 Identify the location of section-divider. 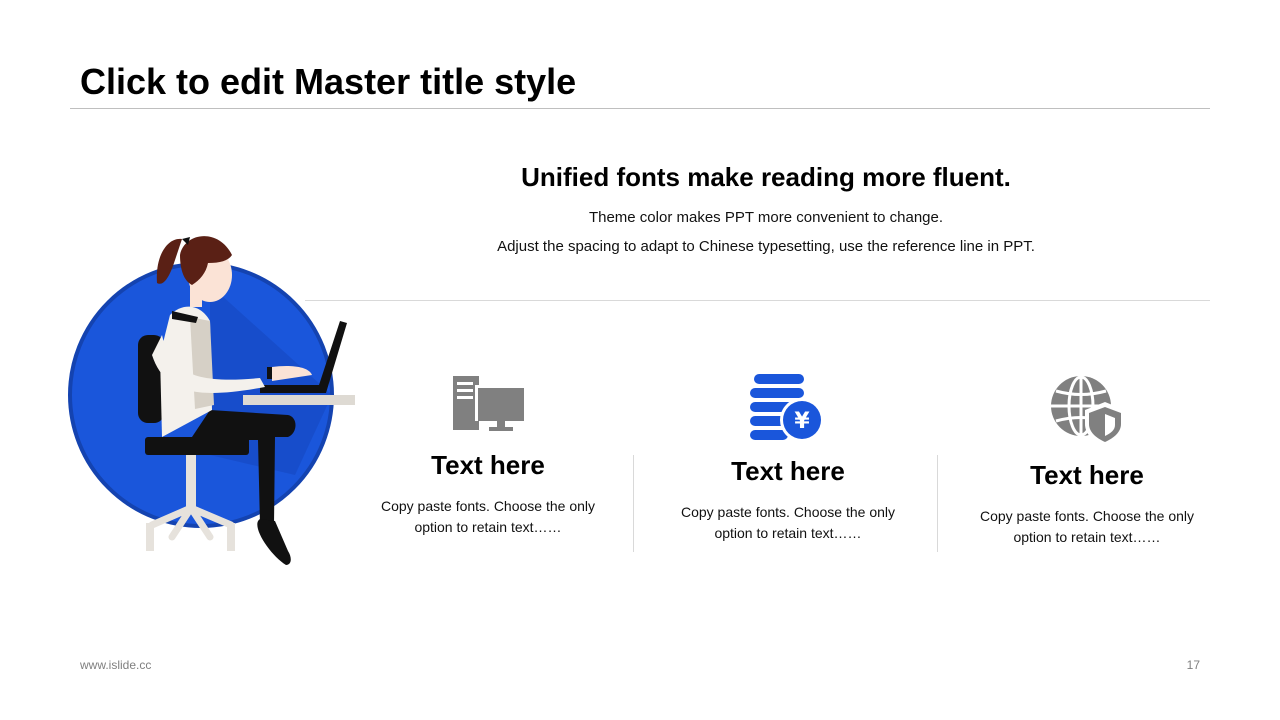
(757, 300).